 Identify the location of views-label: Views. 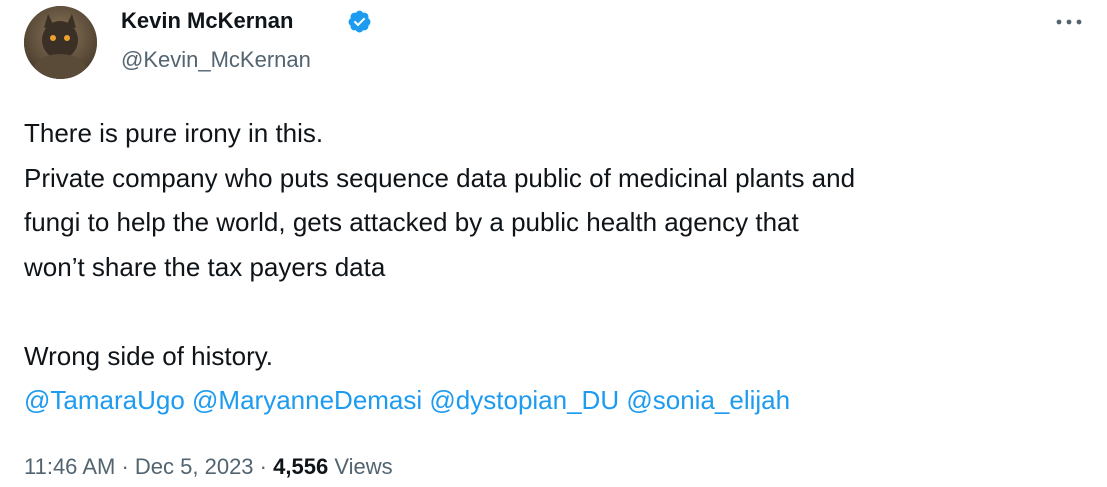
(363, 466).